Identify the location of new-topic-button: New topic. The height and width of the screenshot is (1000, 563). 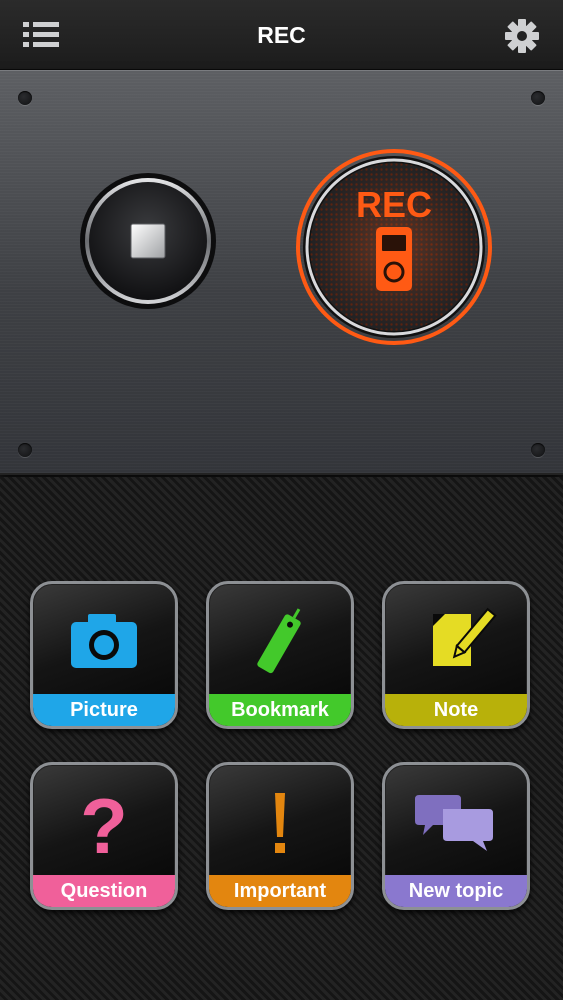
(456, 836).